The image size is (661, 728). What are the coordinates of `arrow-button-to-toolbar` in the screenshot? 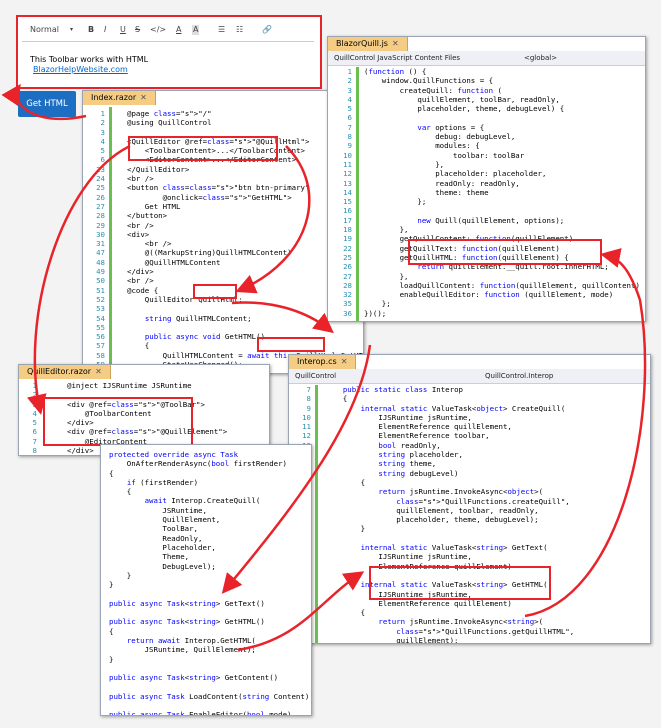 It's located at (44, 102).